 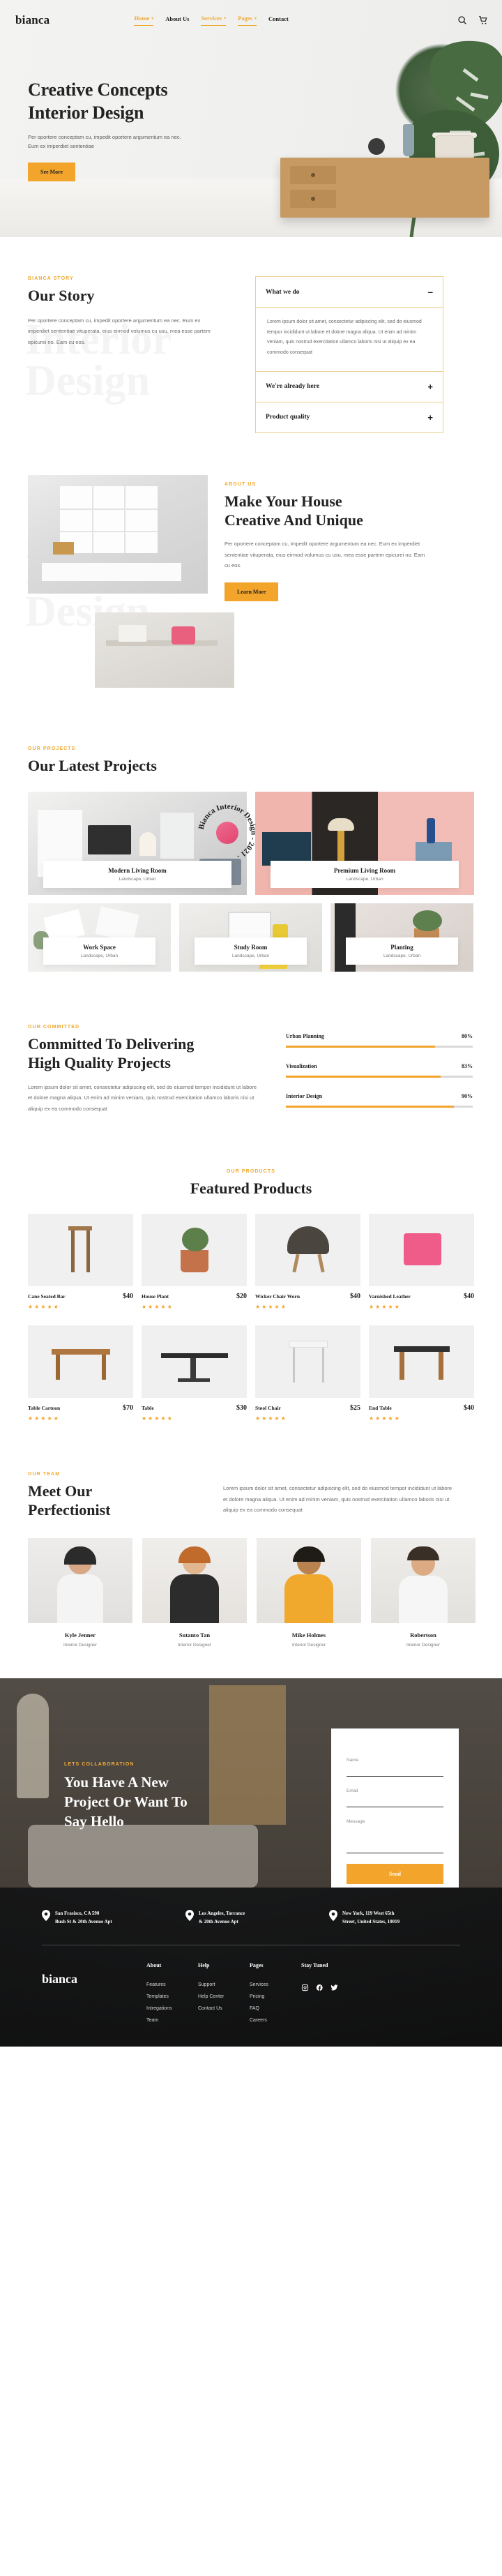 What do you see at coordinates (94, 1821) in the screenshot?
I see `contact-title-line3: Say Hello` at bounding box center [94, 1821].